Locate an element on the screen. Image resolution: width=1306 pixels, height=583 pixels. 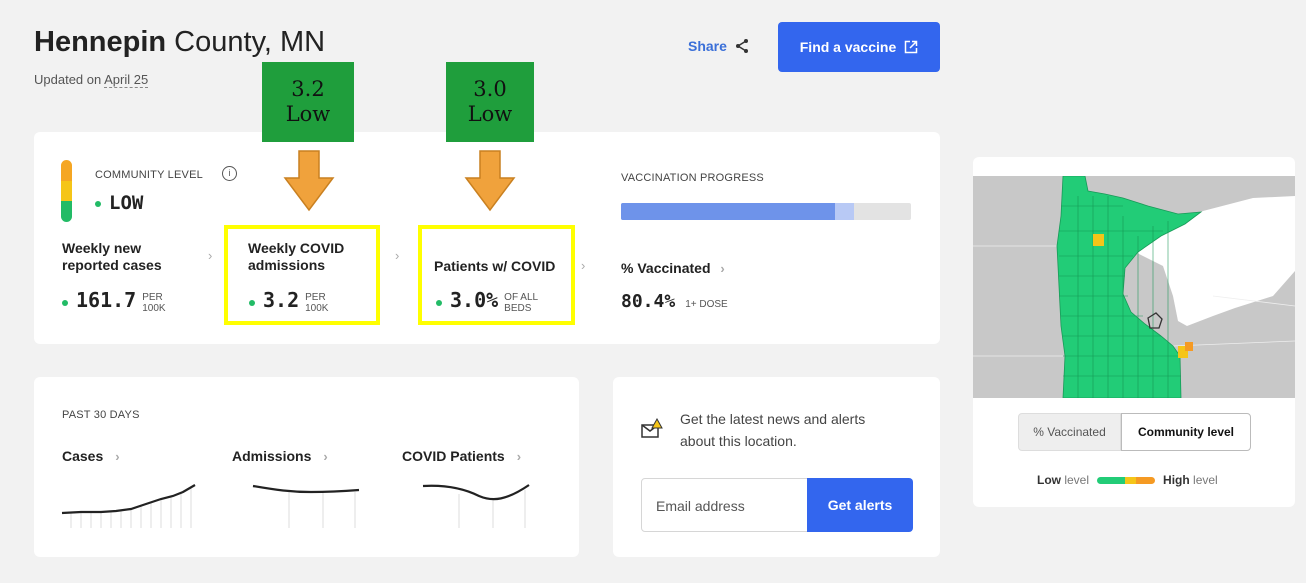
past-30-days-card is located at coordinates (306, 467).